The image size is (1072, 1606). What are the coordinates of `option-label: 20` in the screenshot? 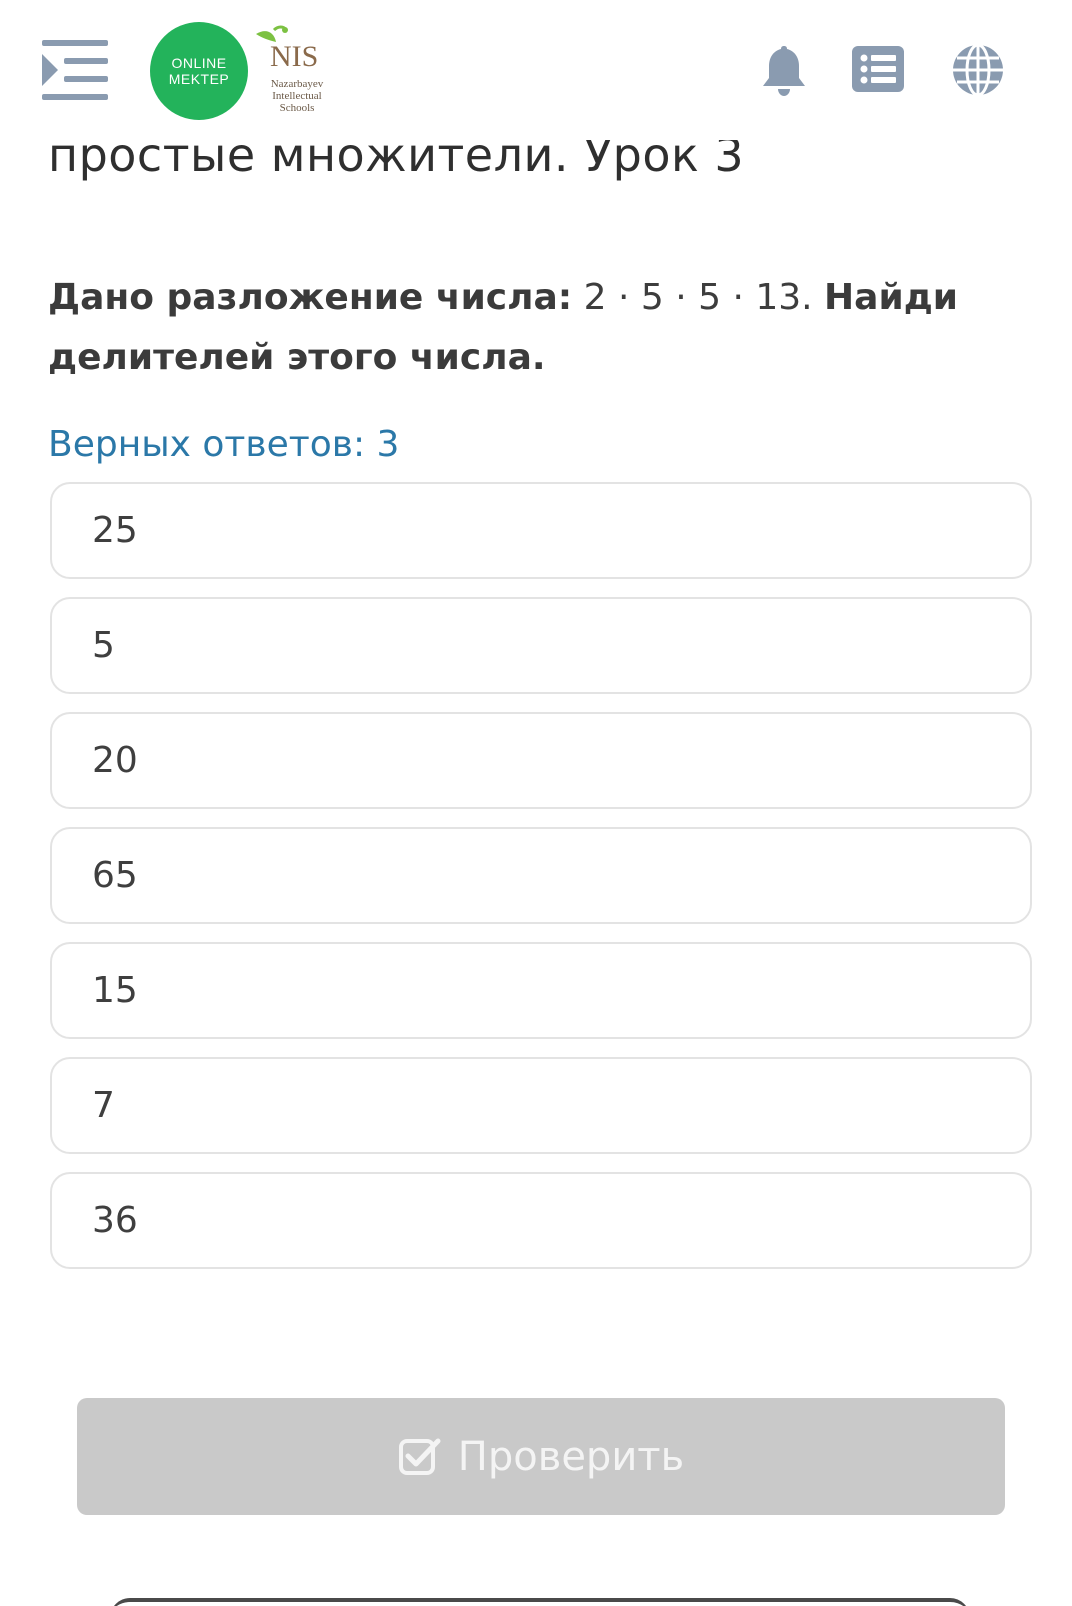 It's located at (115, 760).